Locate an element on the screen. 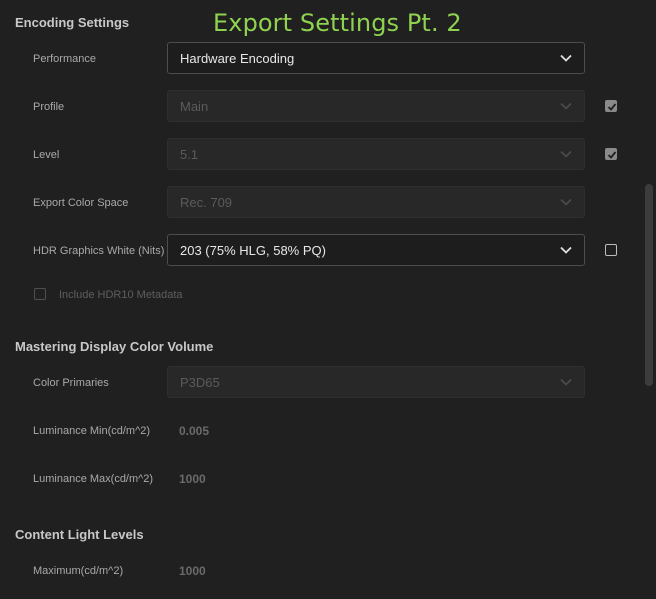 The image size is (656, 599). performance-label: Performance is located at coordinates (64, 59).